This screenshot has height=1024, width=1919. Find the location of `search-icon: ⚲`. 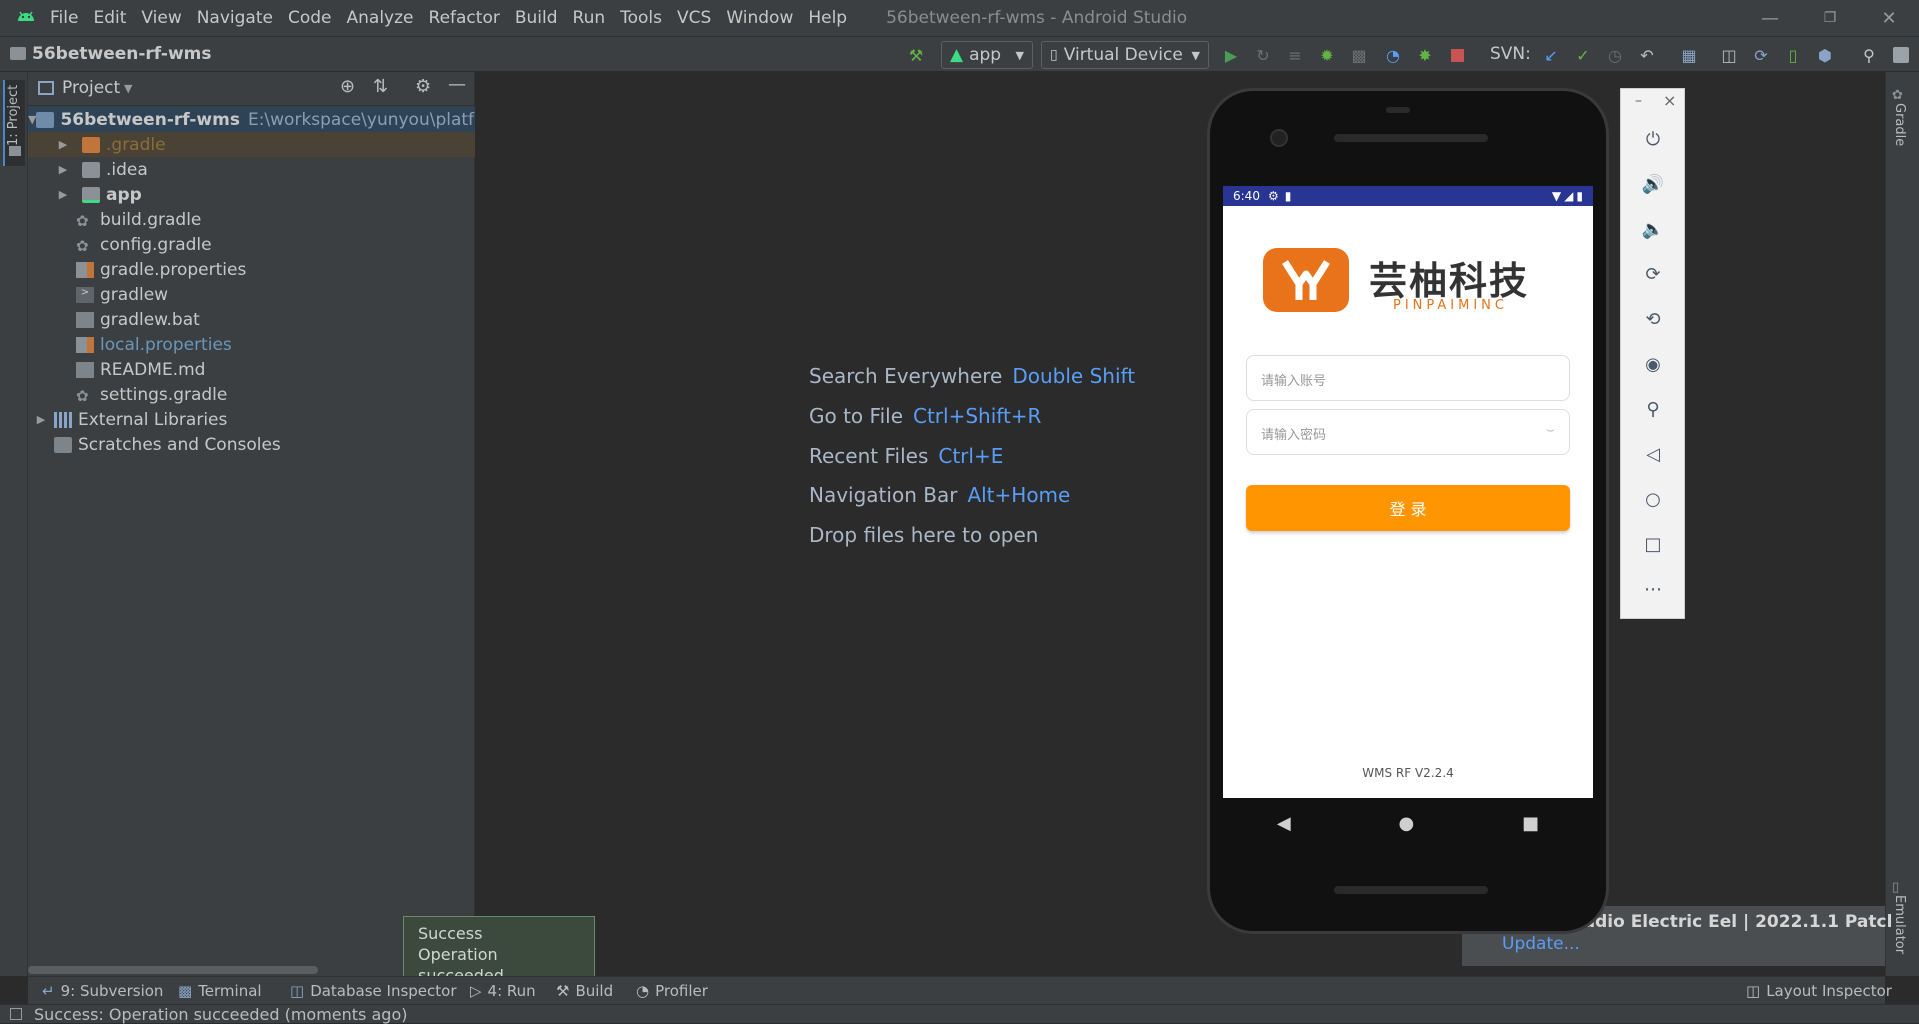

search-icon: ⚲ is located at coordinates (1869, 55).